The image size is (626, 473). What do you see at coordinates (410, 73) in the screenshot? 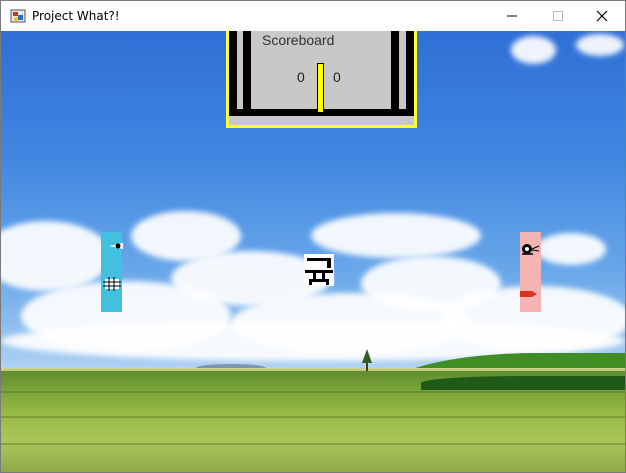
I see `scoreboard-wall-right` at bounding box center [410, 73].